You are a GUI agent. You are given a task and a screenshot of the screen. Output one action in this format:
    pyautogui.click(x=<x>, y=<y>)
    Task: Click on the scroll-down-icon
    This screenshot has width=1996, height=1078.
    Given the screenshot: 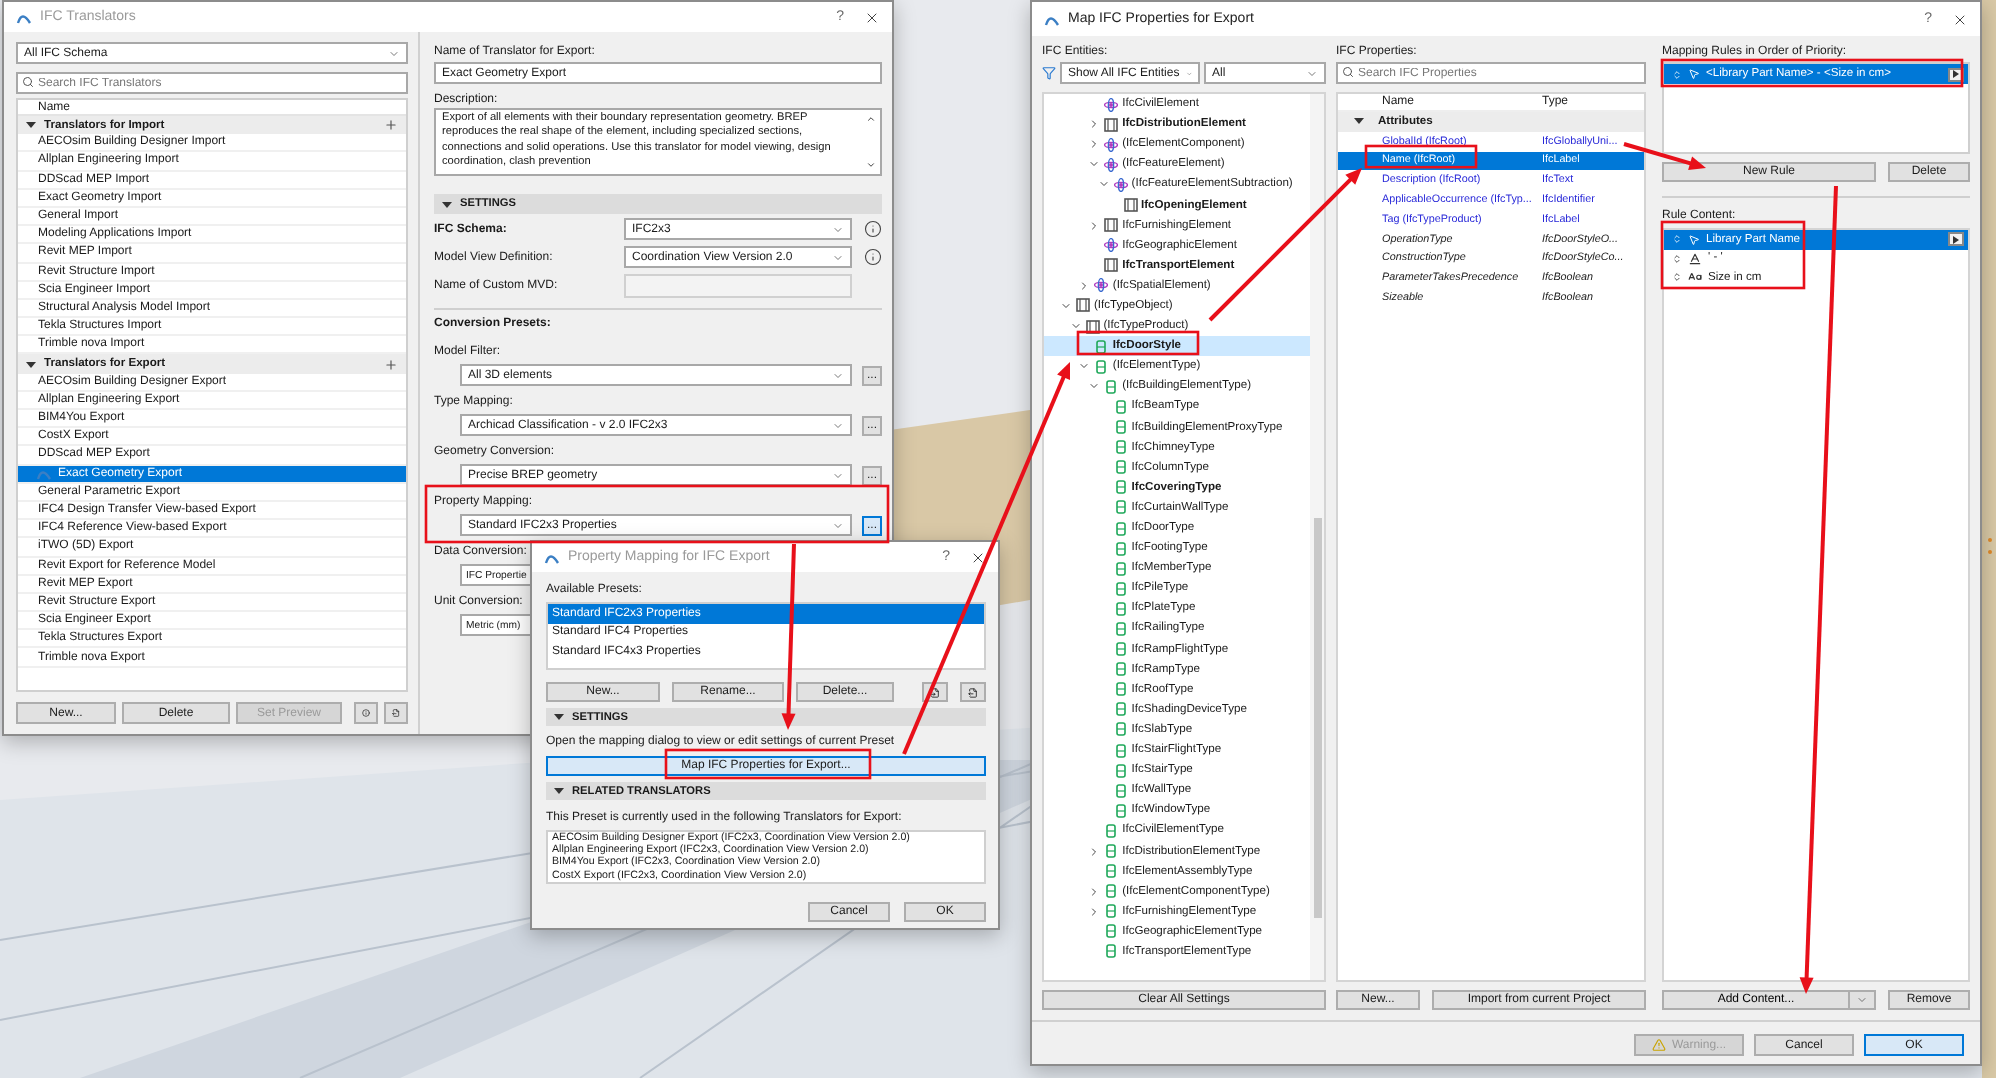 What is the action you would take?
    pyautogui.click(x=871, y=164)
    